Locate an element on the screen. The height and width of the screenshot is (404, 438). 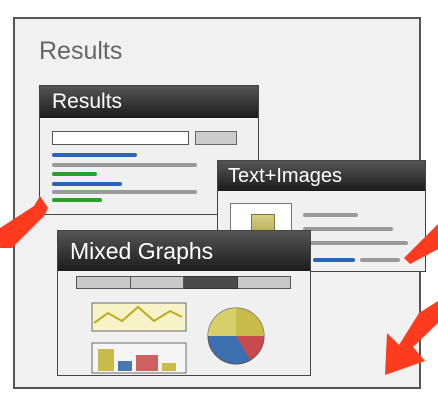
mixed-graphs-window-title: Mixed Graphs is located at coordinates (142, 251).